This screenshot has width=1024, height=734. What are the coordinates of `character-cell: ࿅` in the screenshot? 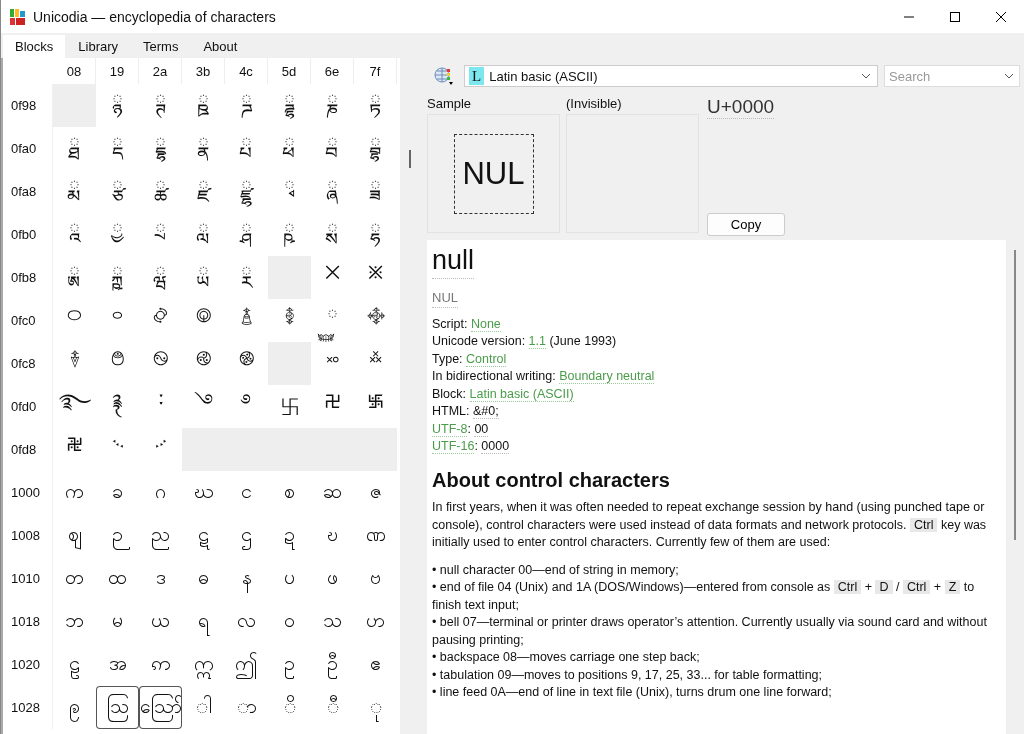 It's located at (289, 320).